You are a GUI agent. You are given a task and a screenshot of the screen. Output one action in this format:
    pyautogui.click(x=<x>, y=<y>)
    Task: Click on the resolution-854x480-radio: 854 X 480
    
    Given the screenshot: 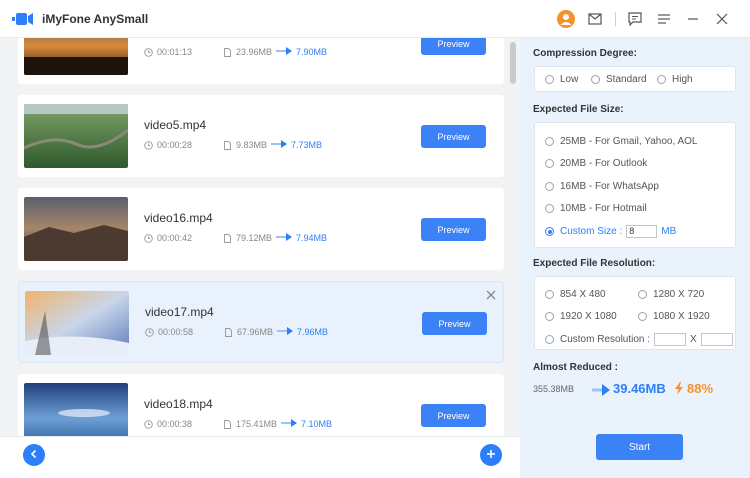 What is the action you would take?
    pyautogui.click(x=575, y=294)
    